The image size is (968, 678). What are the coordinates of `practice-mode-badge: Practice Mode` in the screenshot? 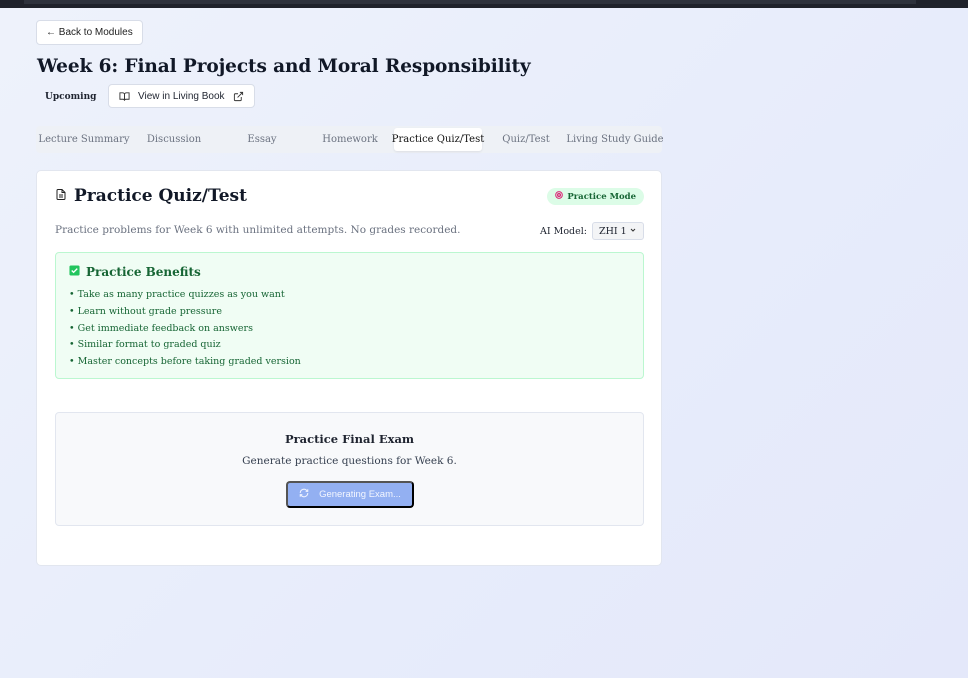 It's located at (595, 196).